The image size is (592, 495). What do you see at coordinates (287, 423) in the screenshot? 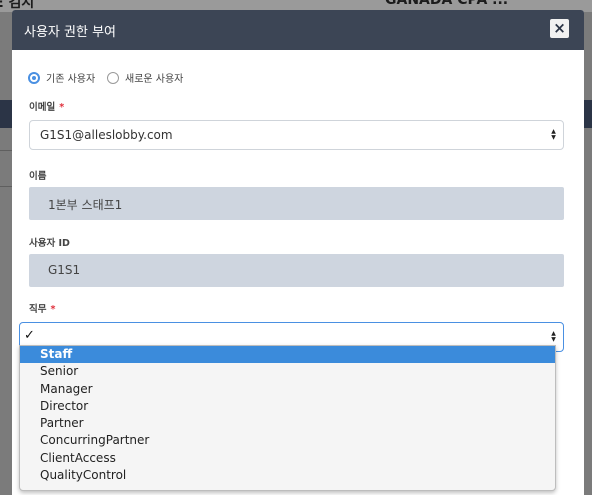
I see `role-option-partner: Partner` at bounding box center [287, 423].